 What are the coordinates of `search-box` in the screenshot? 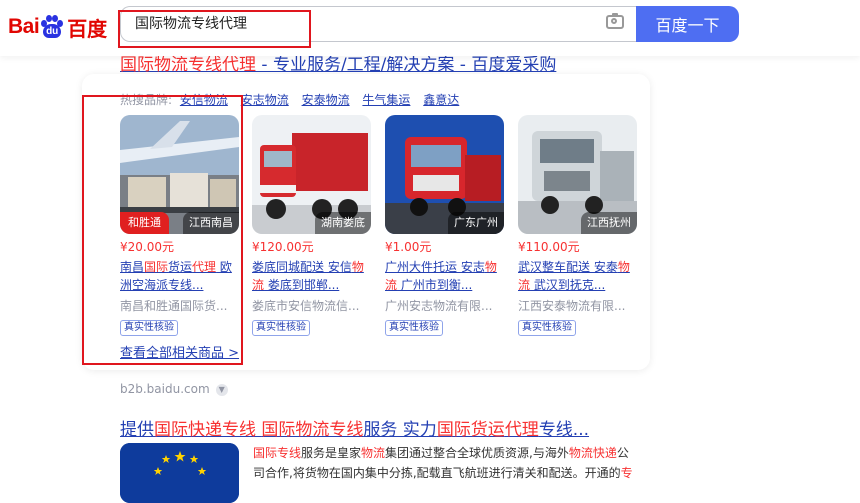 It's located at (379, 24).